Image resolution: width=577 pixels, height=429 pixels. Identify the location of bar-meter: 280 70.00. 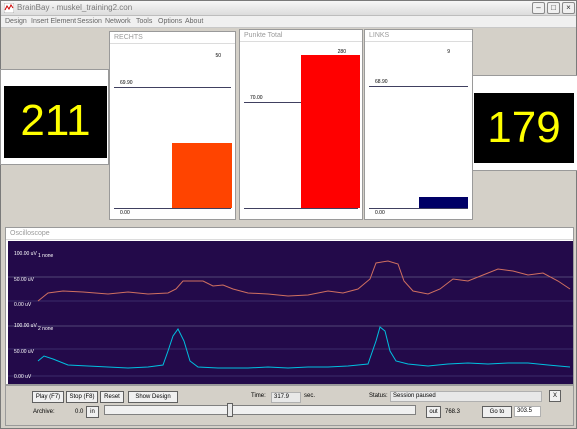
(302, 129).